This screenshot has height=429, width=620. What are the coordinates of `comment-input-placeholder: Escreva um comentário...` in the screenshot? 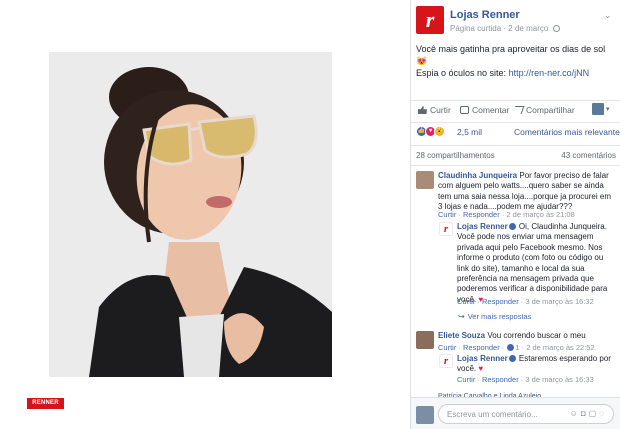 It's located at (492, 414).